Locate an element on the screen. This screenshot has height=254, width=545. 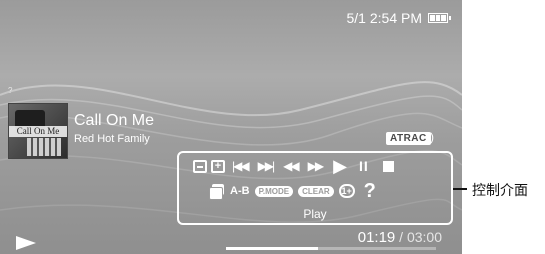
progress-fill is located at coordinates (272, 248).